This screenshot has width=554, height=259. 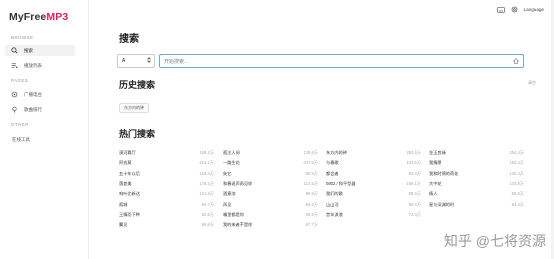 I want to click on hot-item: 0802 / 和平型器 169.1万, so click(x=373, y=185).